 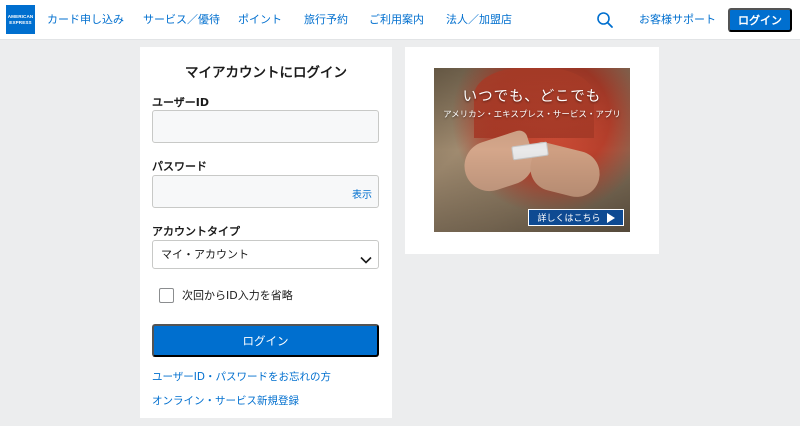 I want to click on nav-item-card-apply: カード申し込み, so click(x=85, y=20).